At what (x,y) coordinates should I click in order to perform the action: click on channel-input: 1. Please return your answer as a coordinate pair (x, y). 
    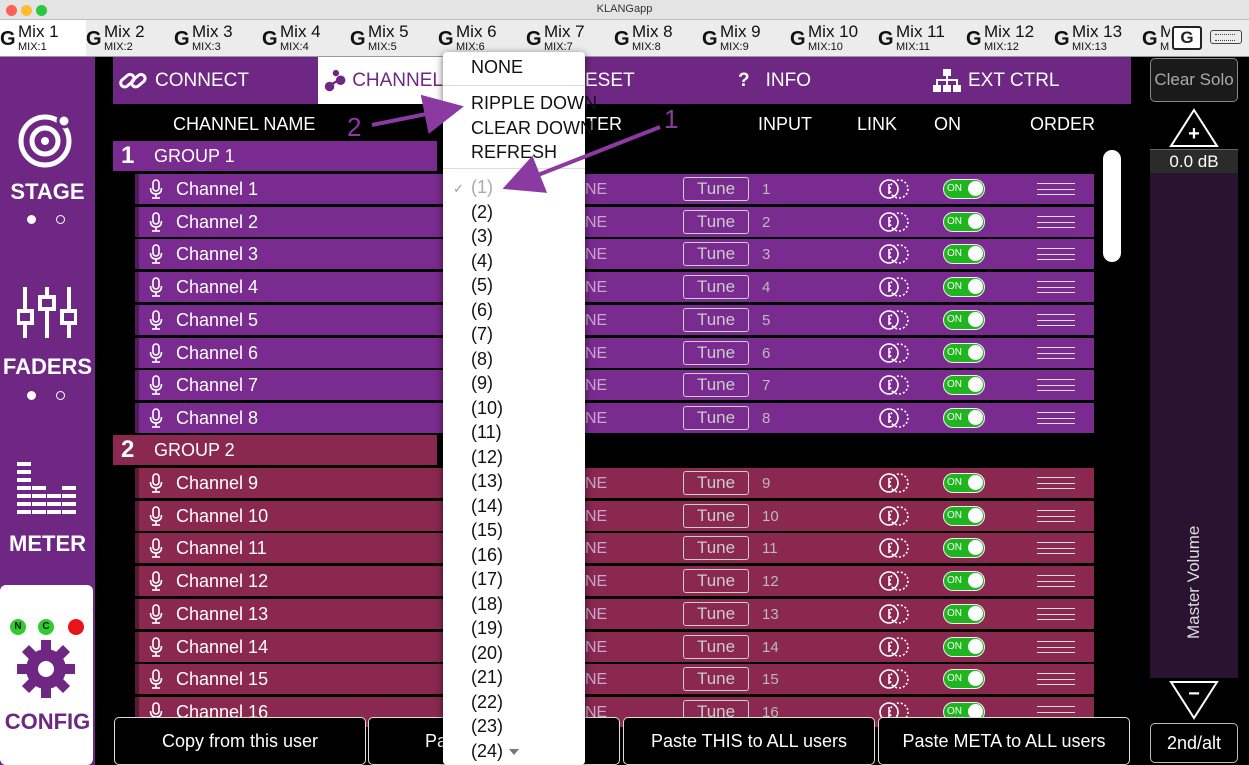
    Looking at the image, I should click on (766, 189).